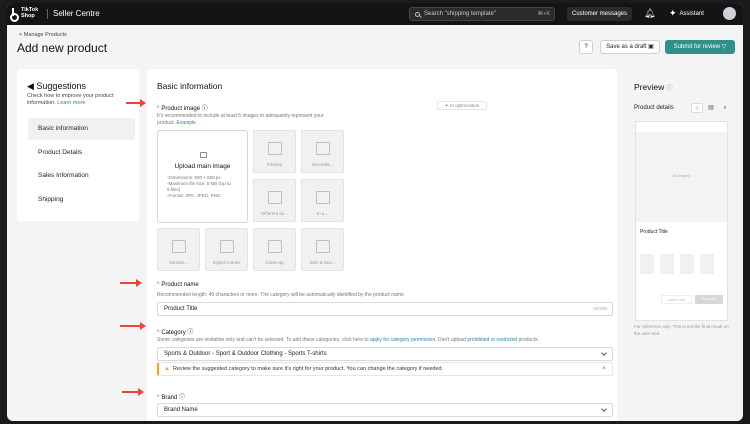 The image size is (750, 424). I want to click on assistant-label: Assistant, so click(691, 13).